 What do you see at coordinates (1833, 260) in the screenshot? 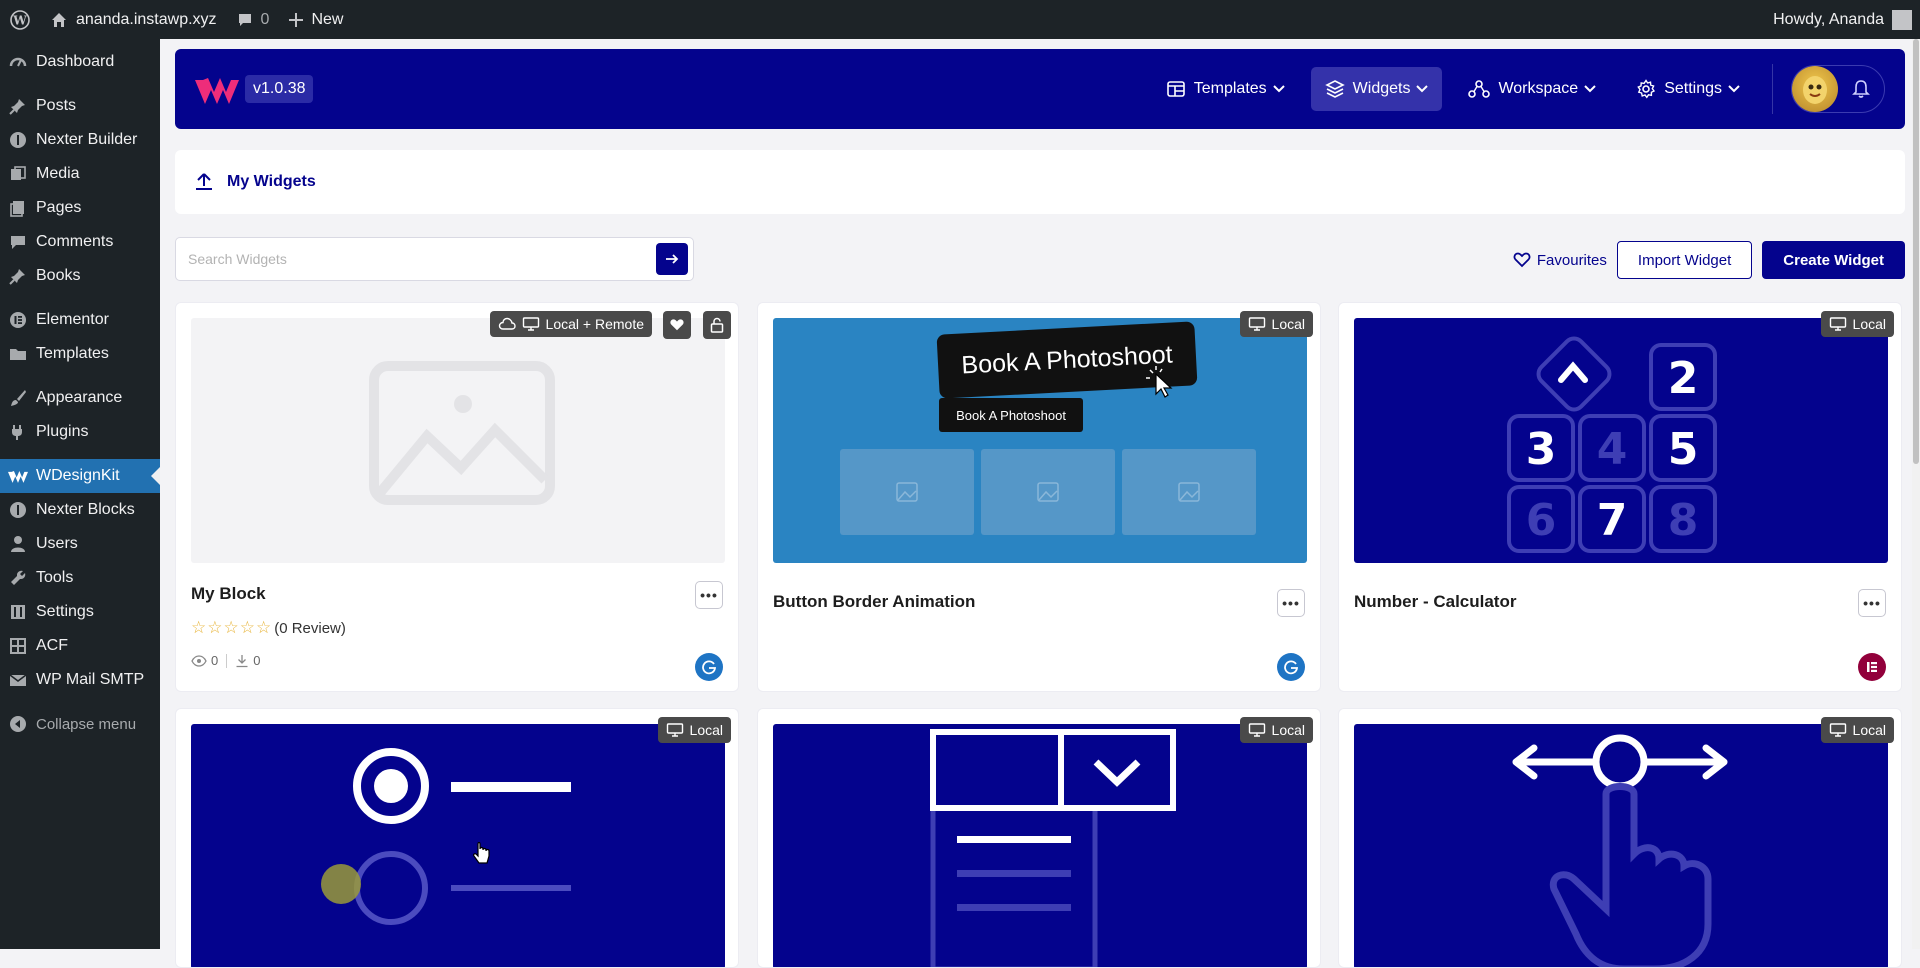
I see `create-widget-button: Create Widget` at bounding box center [1833, 260].